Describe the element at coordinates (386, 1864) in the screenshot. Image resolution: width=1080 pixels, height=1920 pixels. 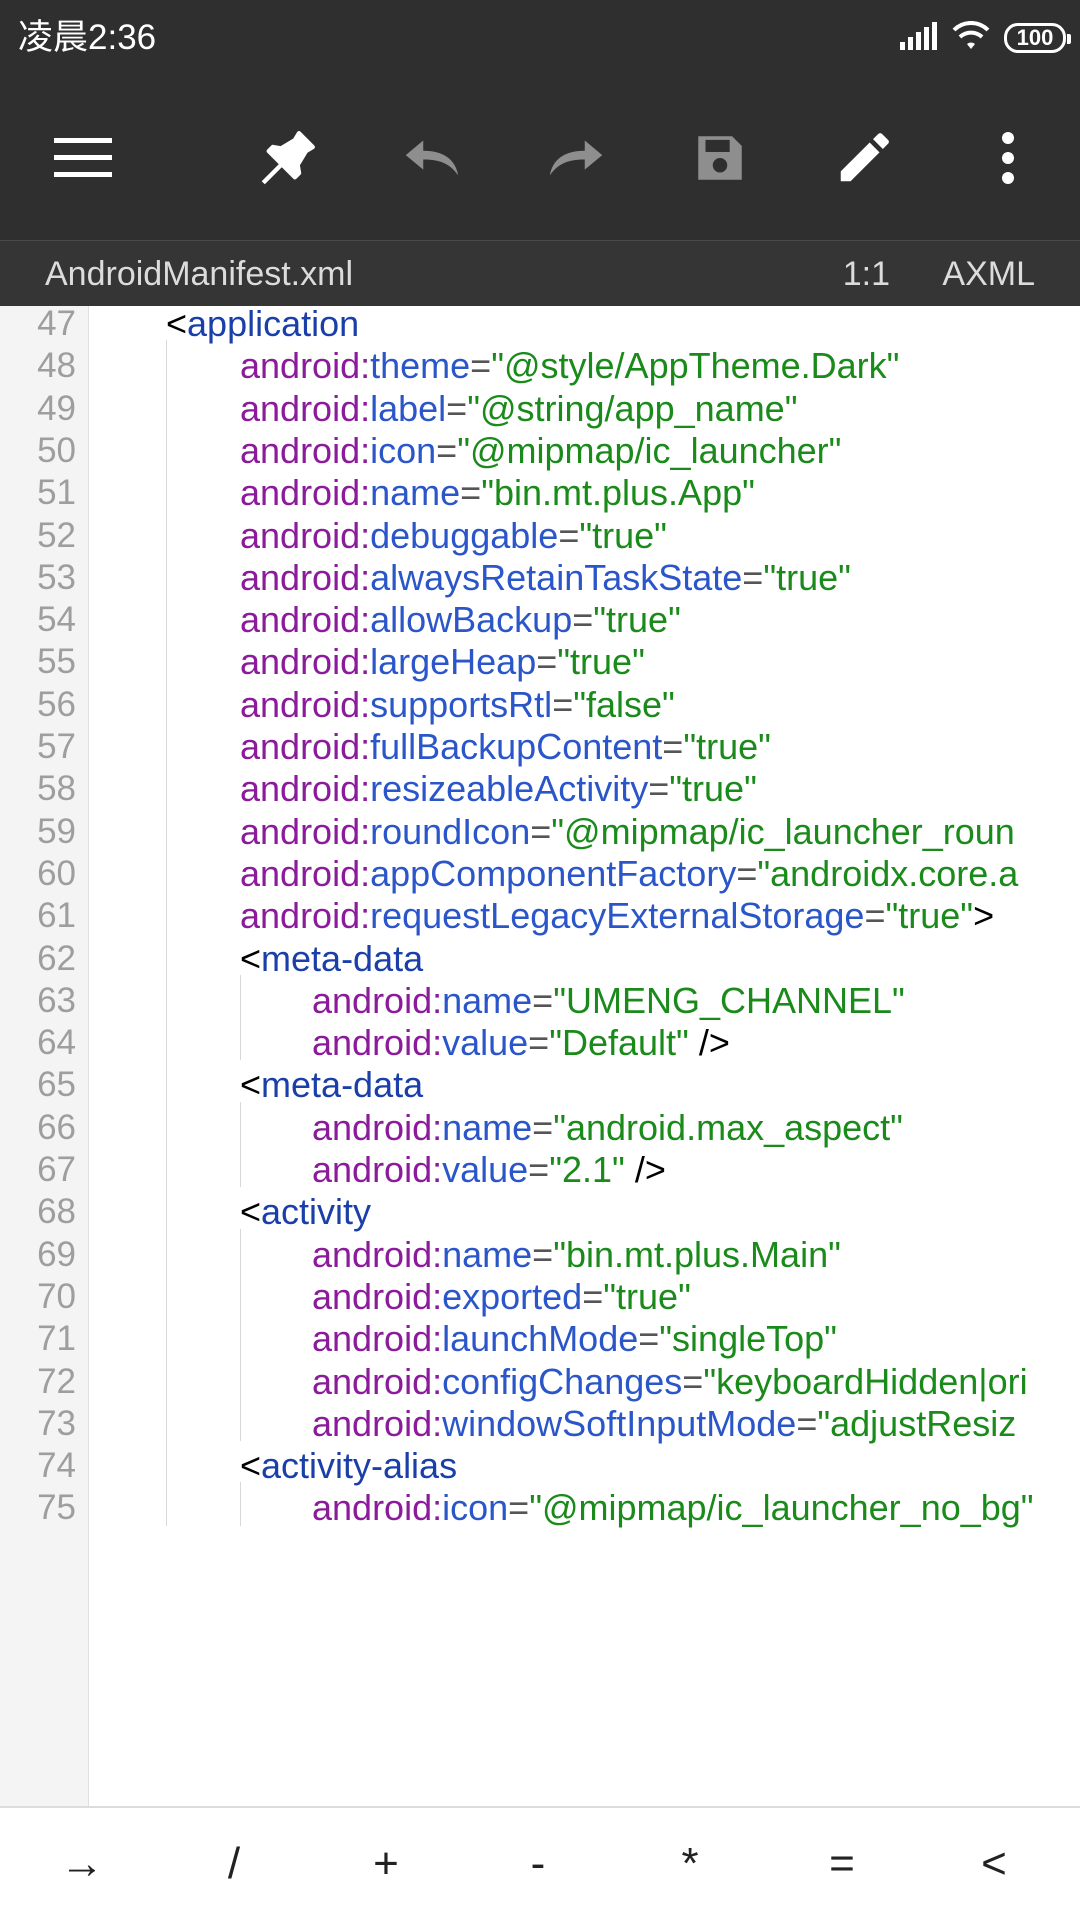
I see `key-plus: +` at that location.